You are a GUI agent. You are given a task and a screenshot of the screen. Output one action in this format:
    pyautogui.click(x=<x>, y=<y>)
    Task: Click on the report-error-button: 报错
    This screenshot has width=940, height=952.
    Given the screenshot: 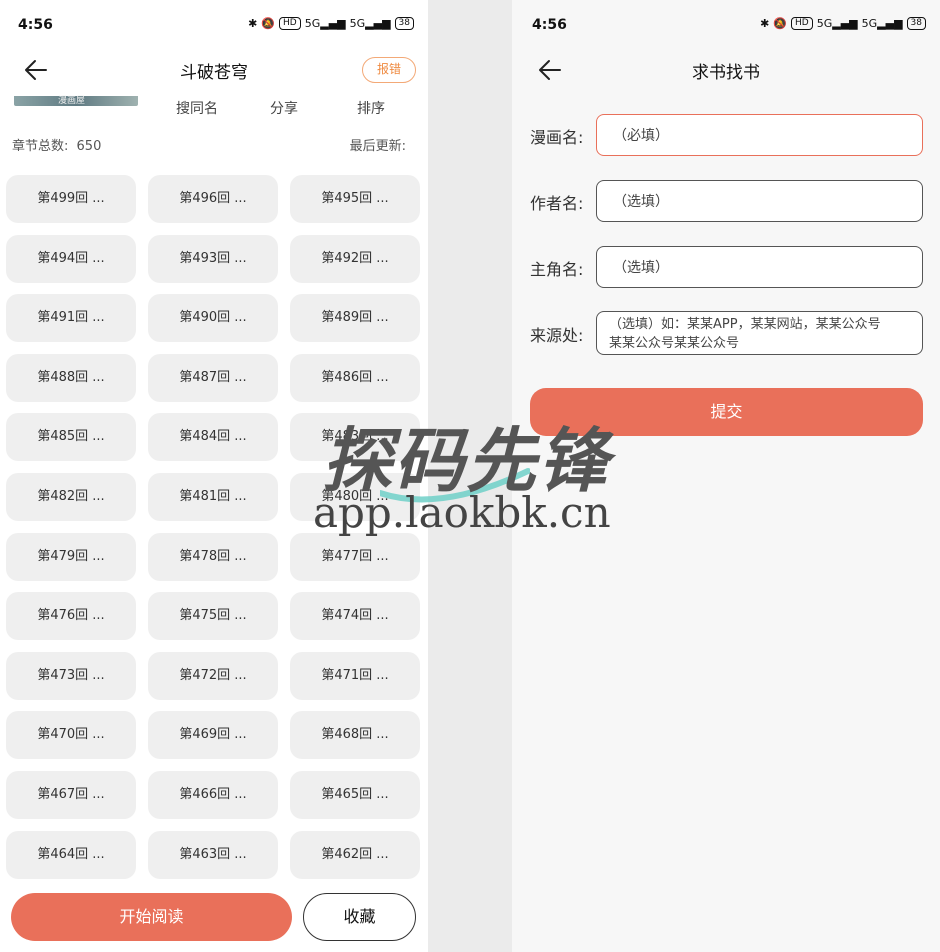 What is the action you would take?
    pyautogui.click(x=389, y=70)
    